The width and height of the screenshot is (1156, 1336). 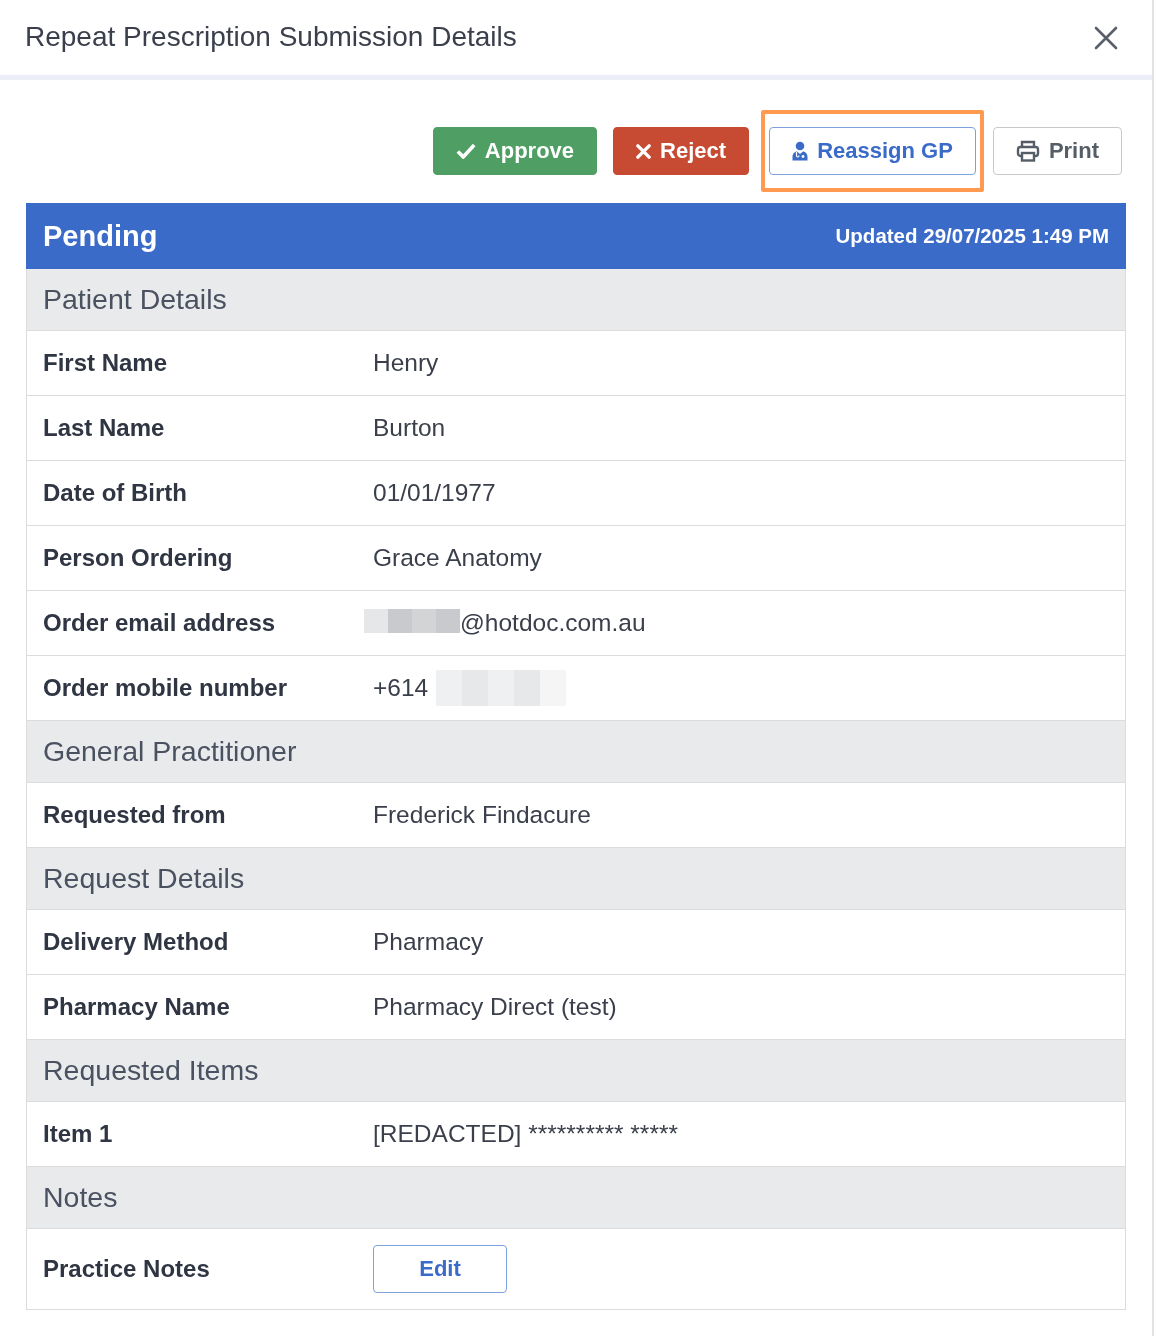 What do you see at coordinates (170, 751) in the screenshot?
I see `section-title: General Practitioner` at bounding box center [170, 751].